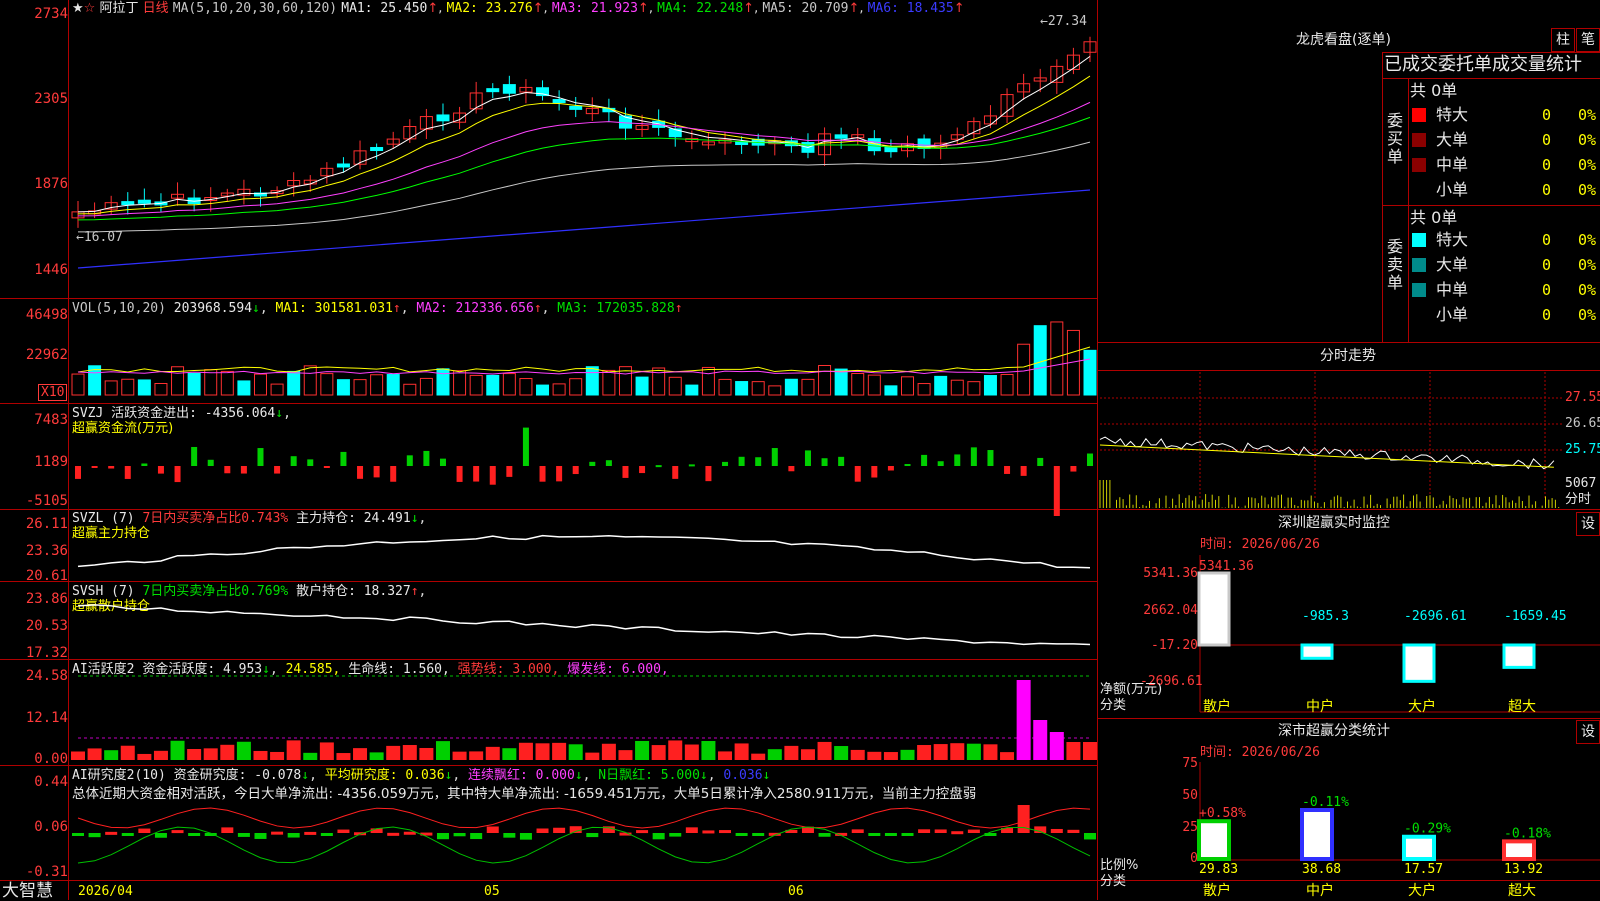 The height and width of the screenshot is (901, 1600). What do you see at coordinates (1348, 718) in the screenshot?
I see `divider-sz2-top` at bounding box center [1348, 718].